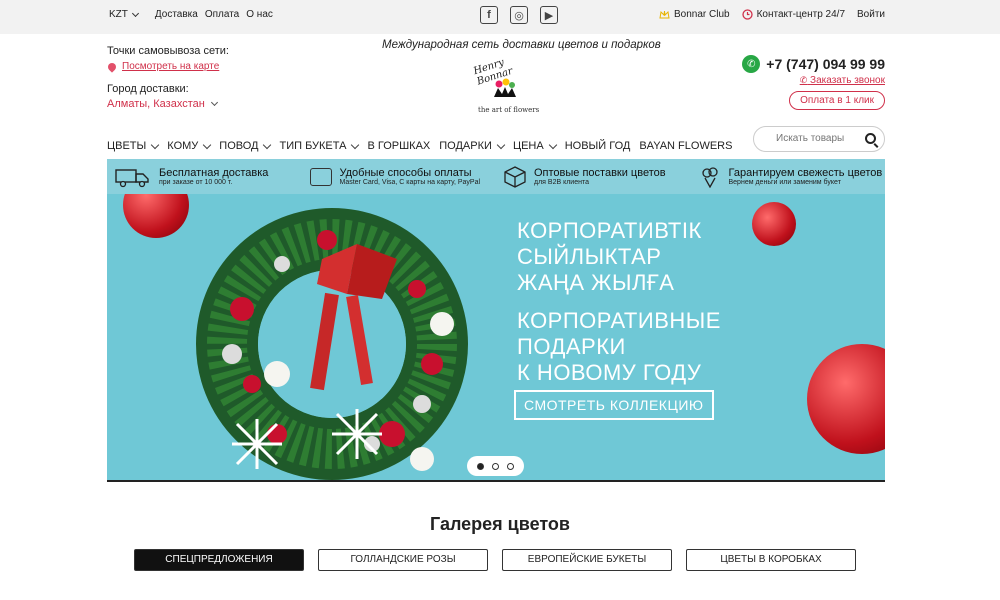 The width and height of the screenshot is (1000, 600). What do you see at coordinates (332, 344) in the screenshot?
I see `wreath-image` at bounding box center [332, 344].